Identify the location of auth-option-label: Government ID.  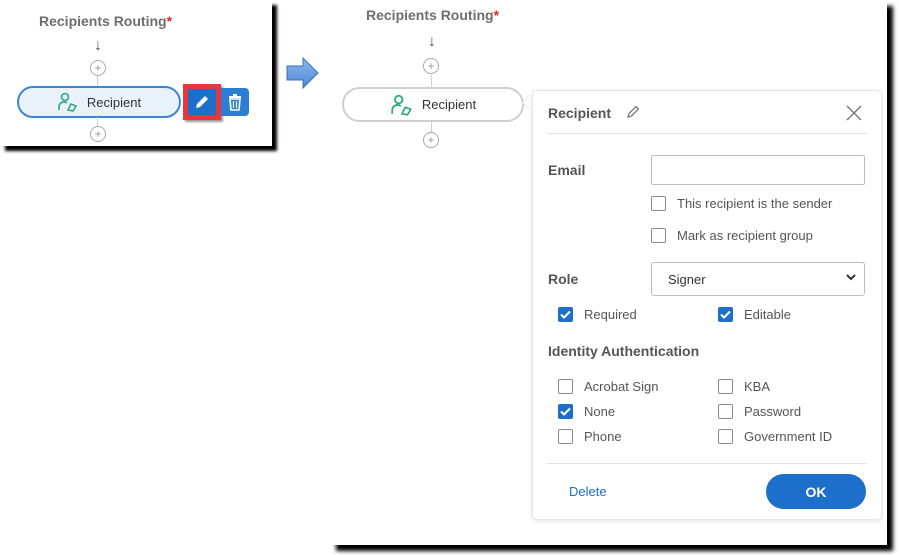
(788, 436).